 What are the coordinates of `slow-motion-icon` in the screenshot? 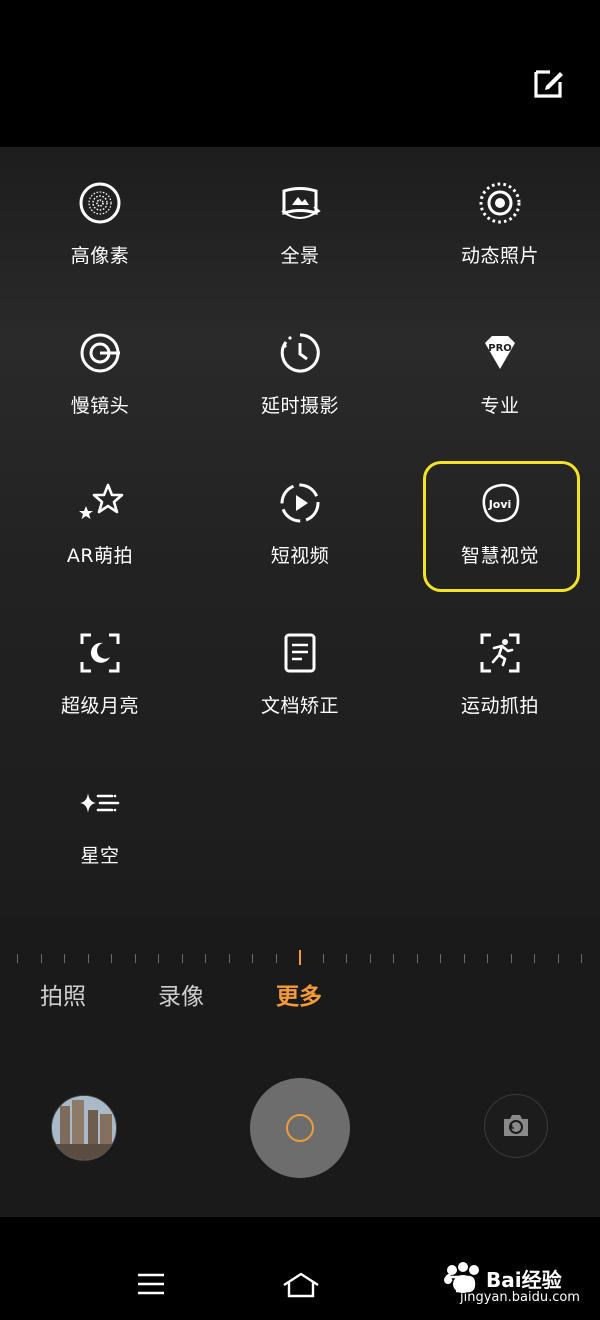 It's located at (100, 353).